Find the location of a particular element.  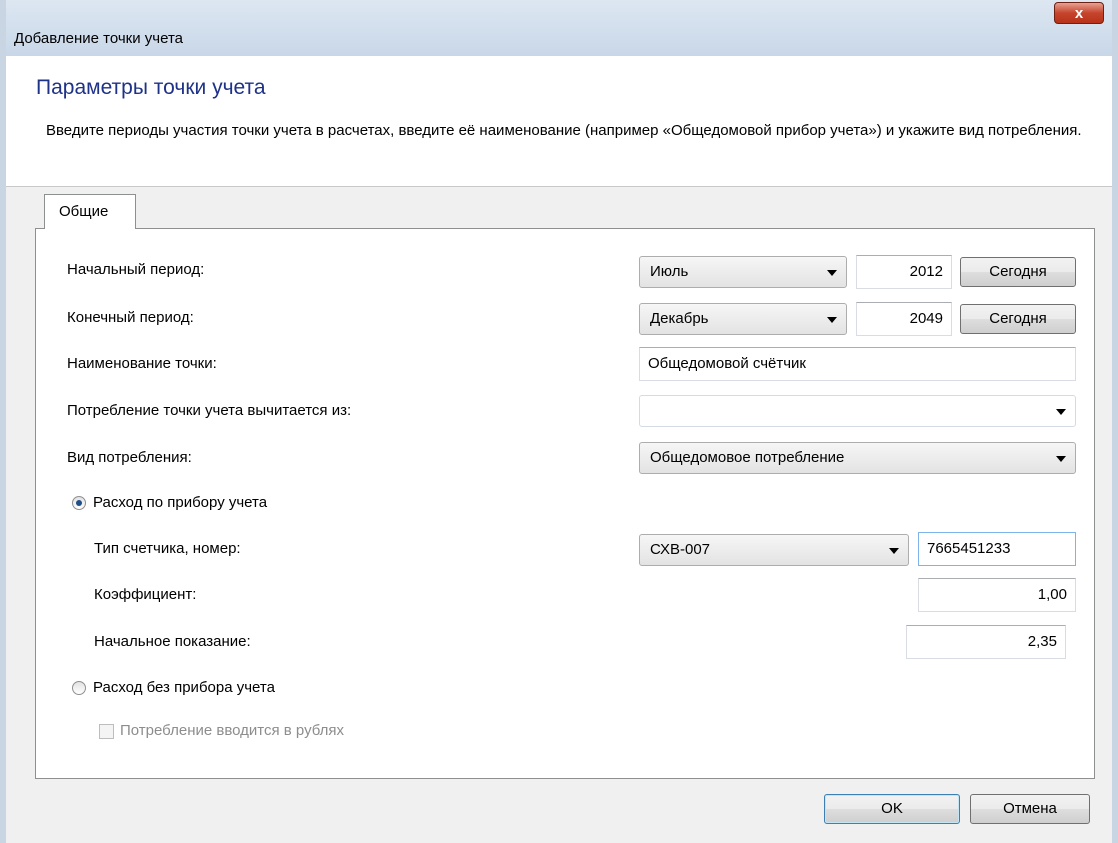

end-month-select: Декабрь is located at coordinates (743, 319).